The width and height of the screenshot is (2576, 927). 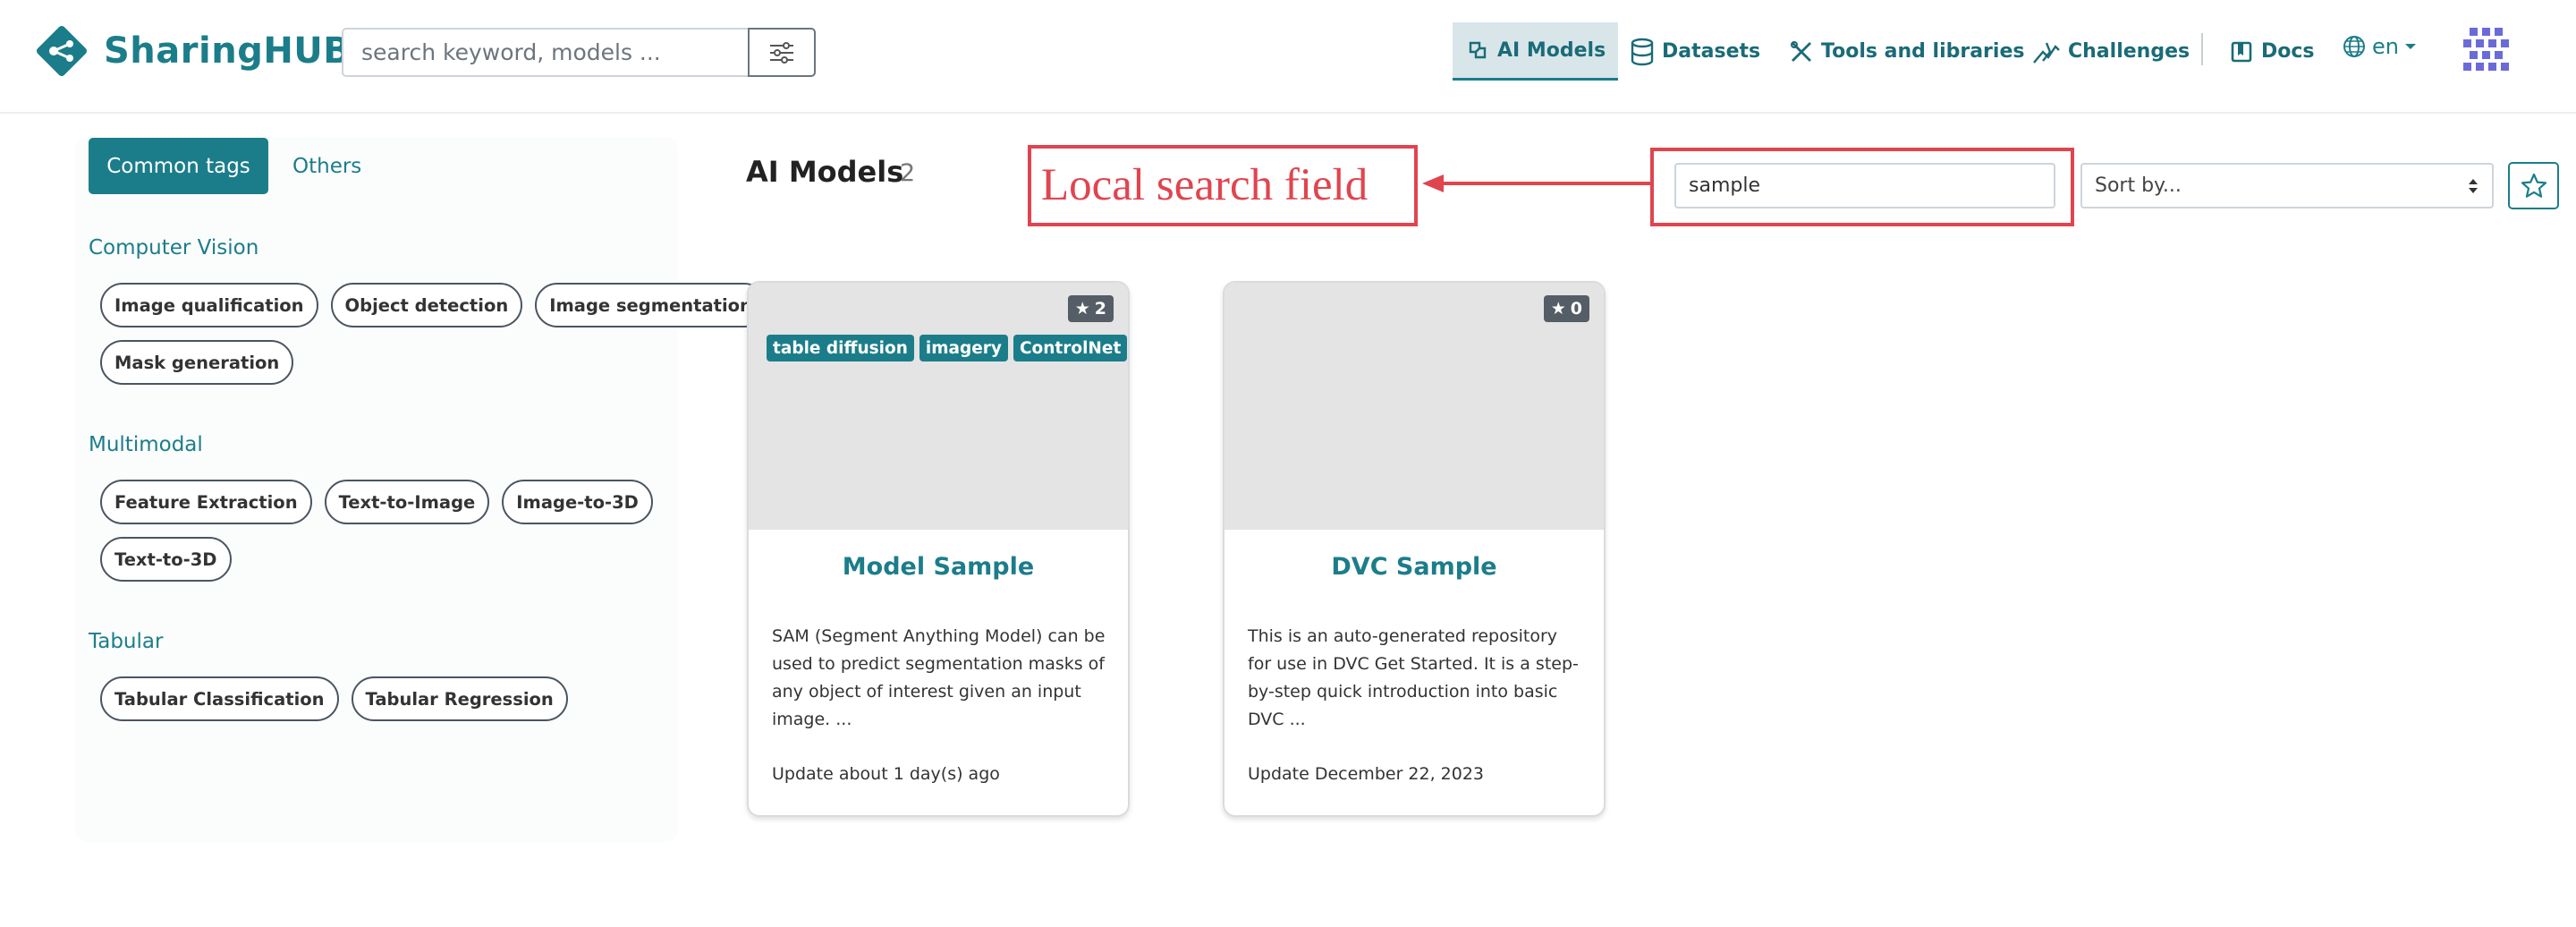 I want to click on language-selector: en, so click(x=2379, y=47).